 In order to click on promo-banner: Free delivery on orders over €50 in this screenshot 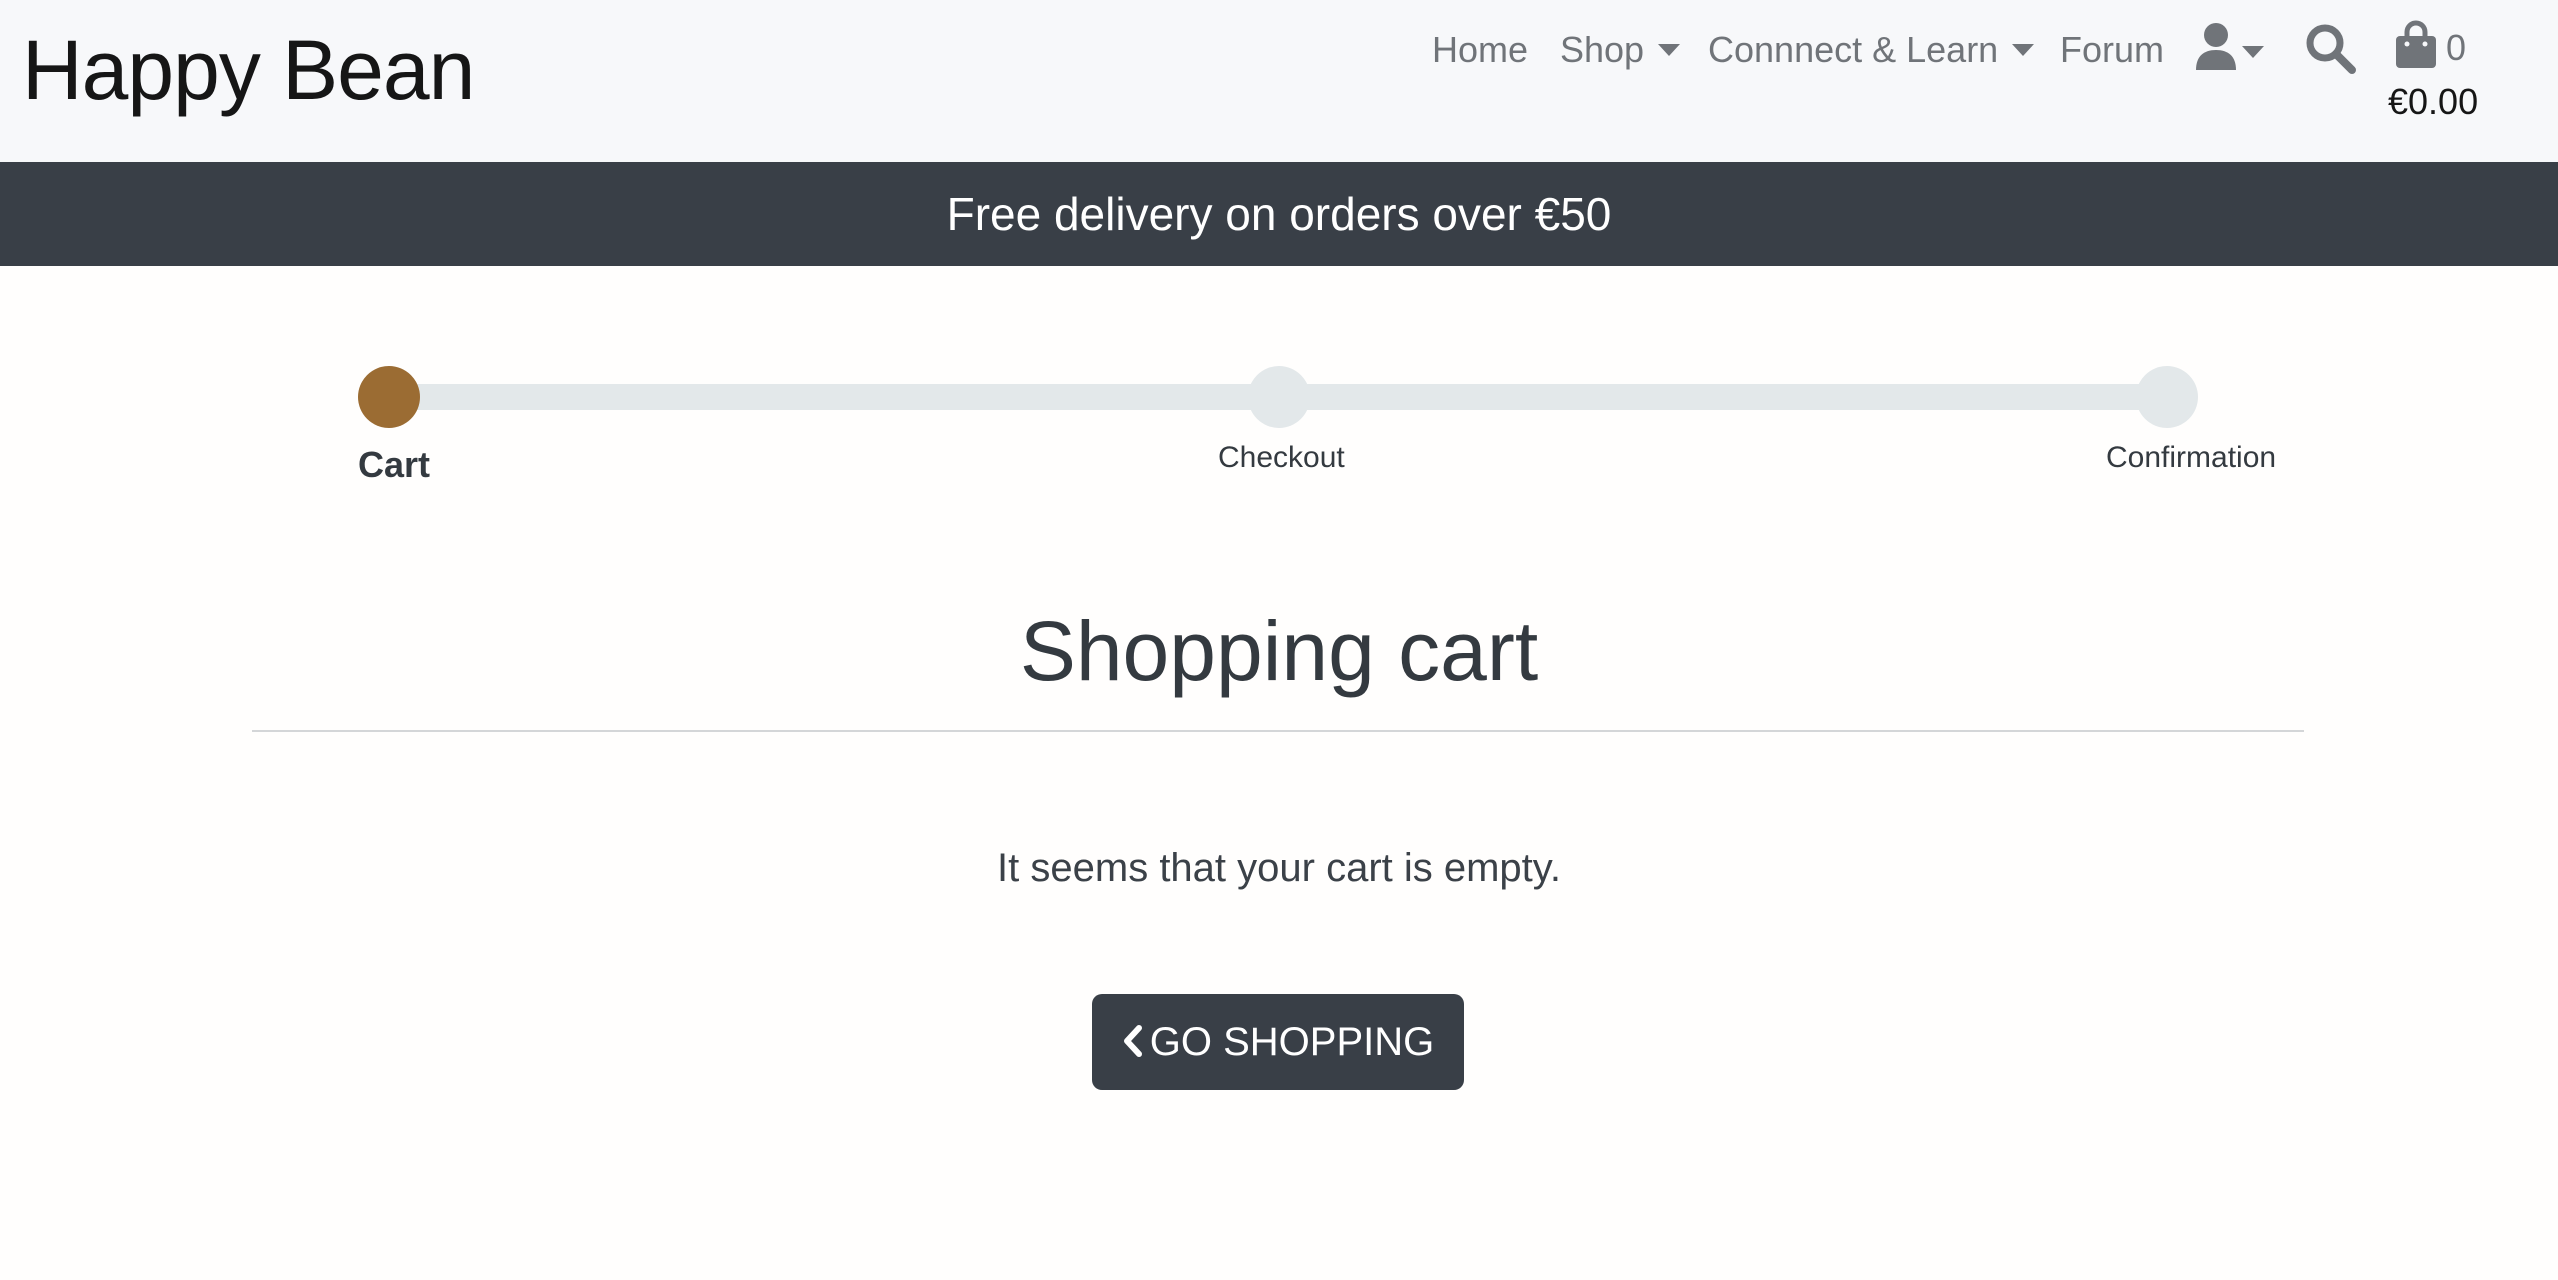, I will do `click(1279, 214)`.